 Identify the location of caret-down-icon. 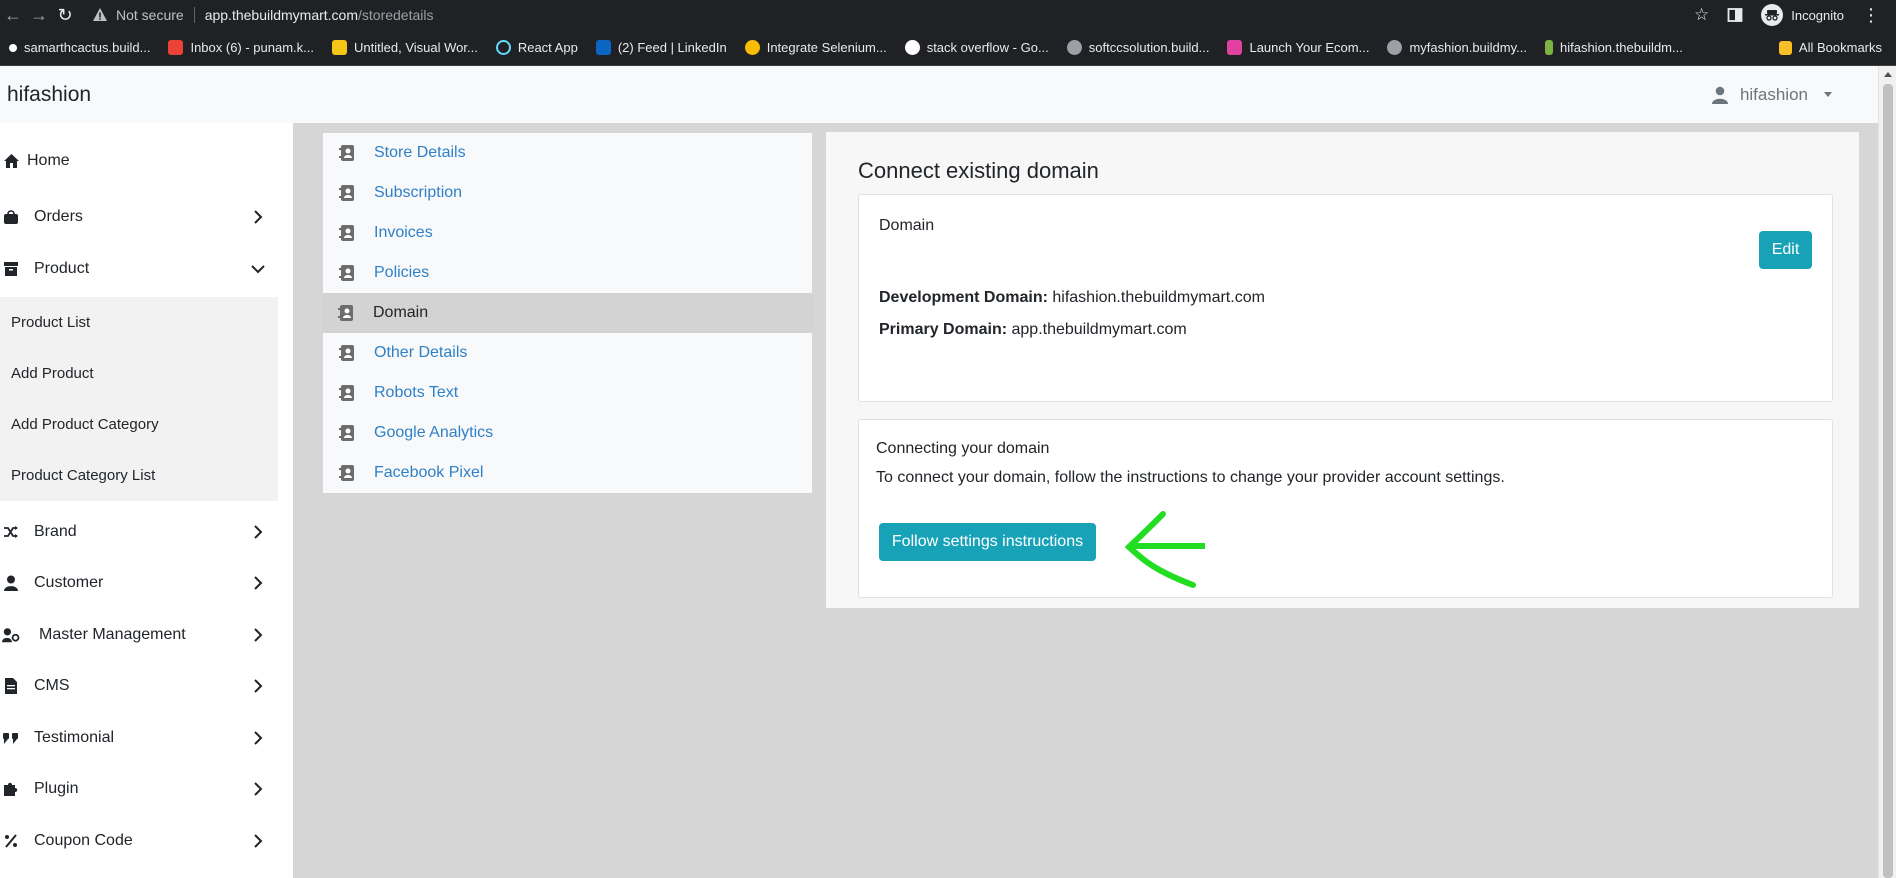
(1828, 94).